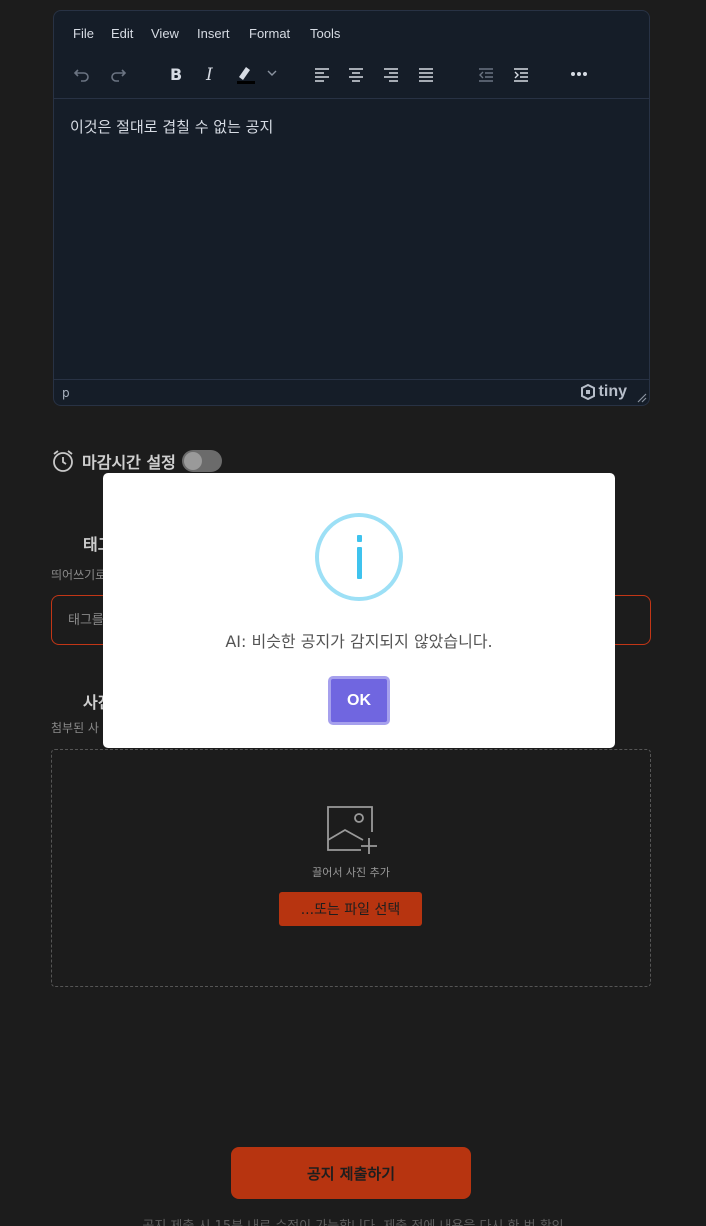  I want to click on info-icon, so click(359, 557).